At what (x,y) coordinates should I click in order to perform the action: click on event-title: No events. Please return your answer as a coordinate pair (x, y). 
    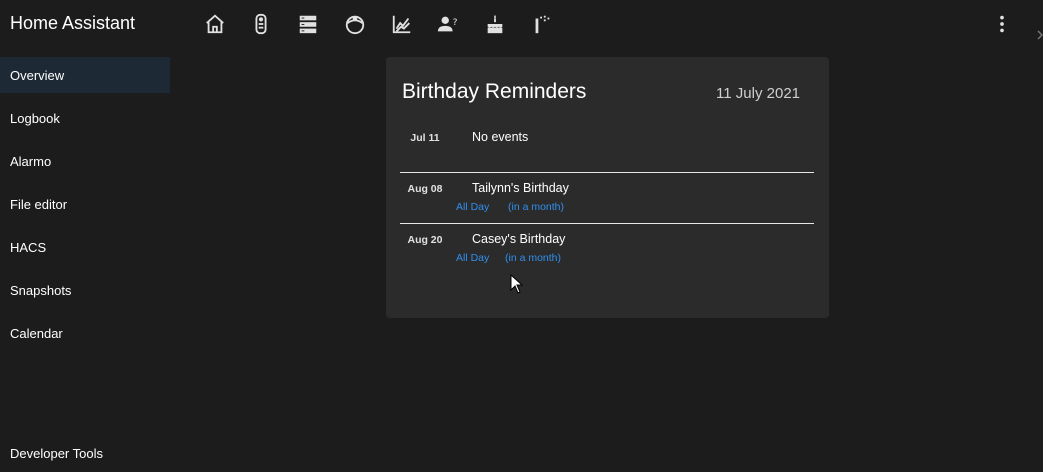
    Looking at the image, I should click on (500, 137).